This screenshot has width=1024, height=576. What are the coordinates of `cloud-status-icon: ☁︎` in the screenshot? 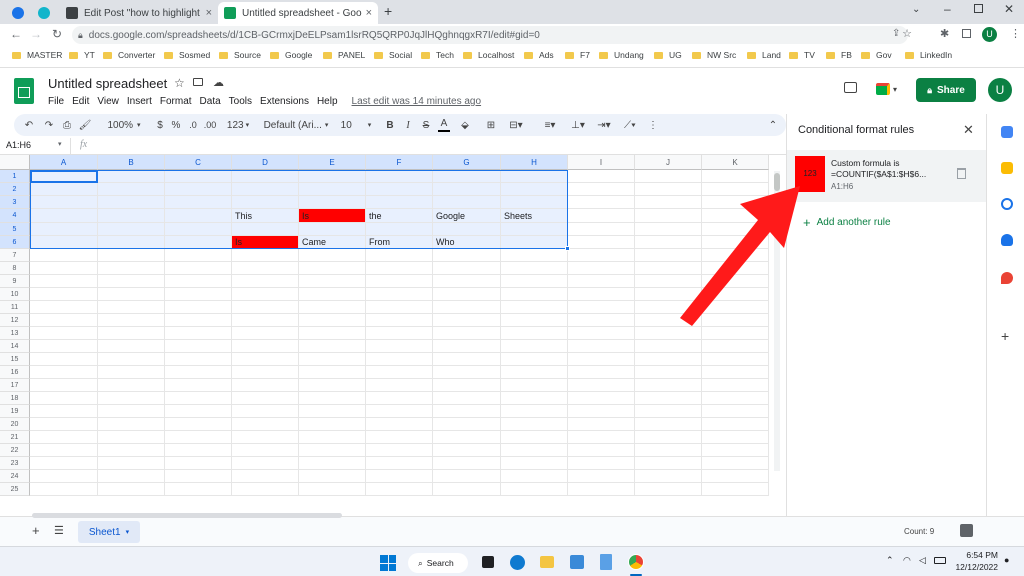 It's located at (218, 82).